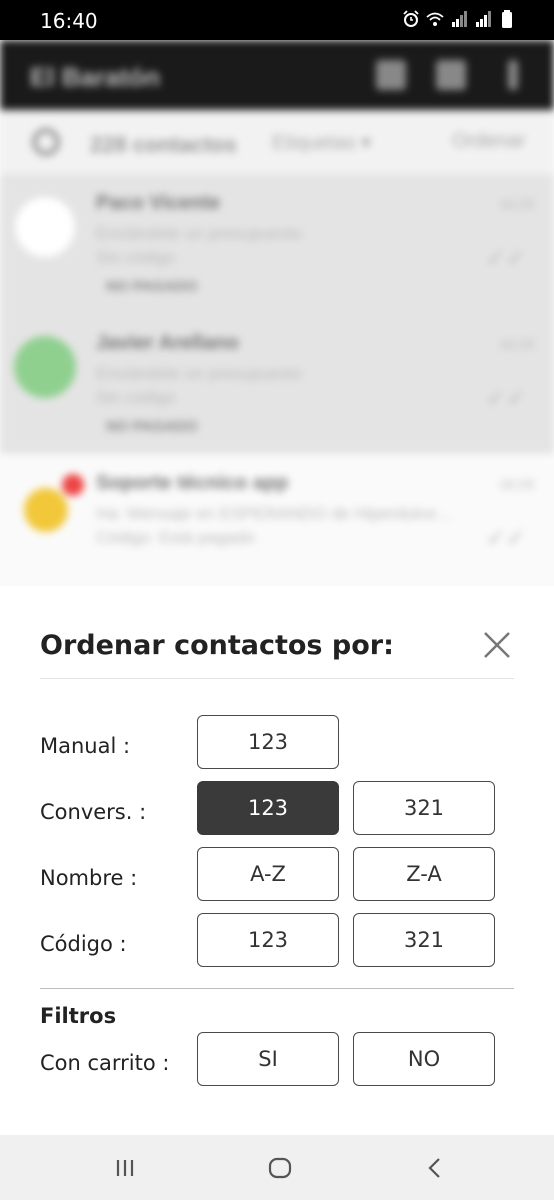  I want to click on status-icons, so click(459, 19).